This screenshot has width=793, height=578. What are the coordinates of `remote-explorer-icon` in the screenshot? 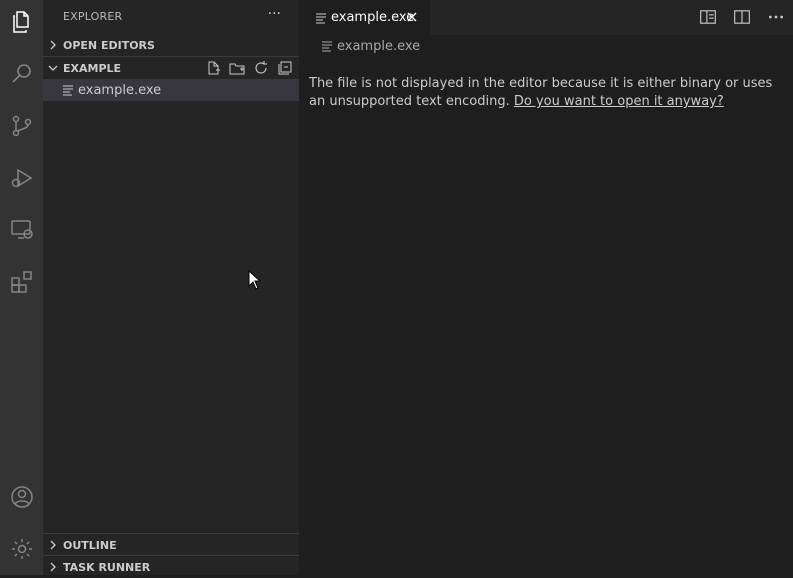 It's located at (21, 230).